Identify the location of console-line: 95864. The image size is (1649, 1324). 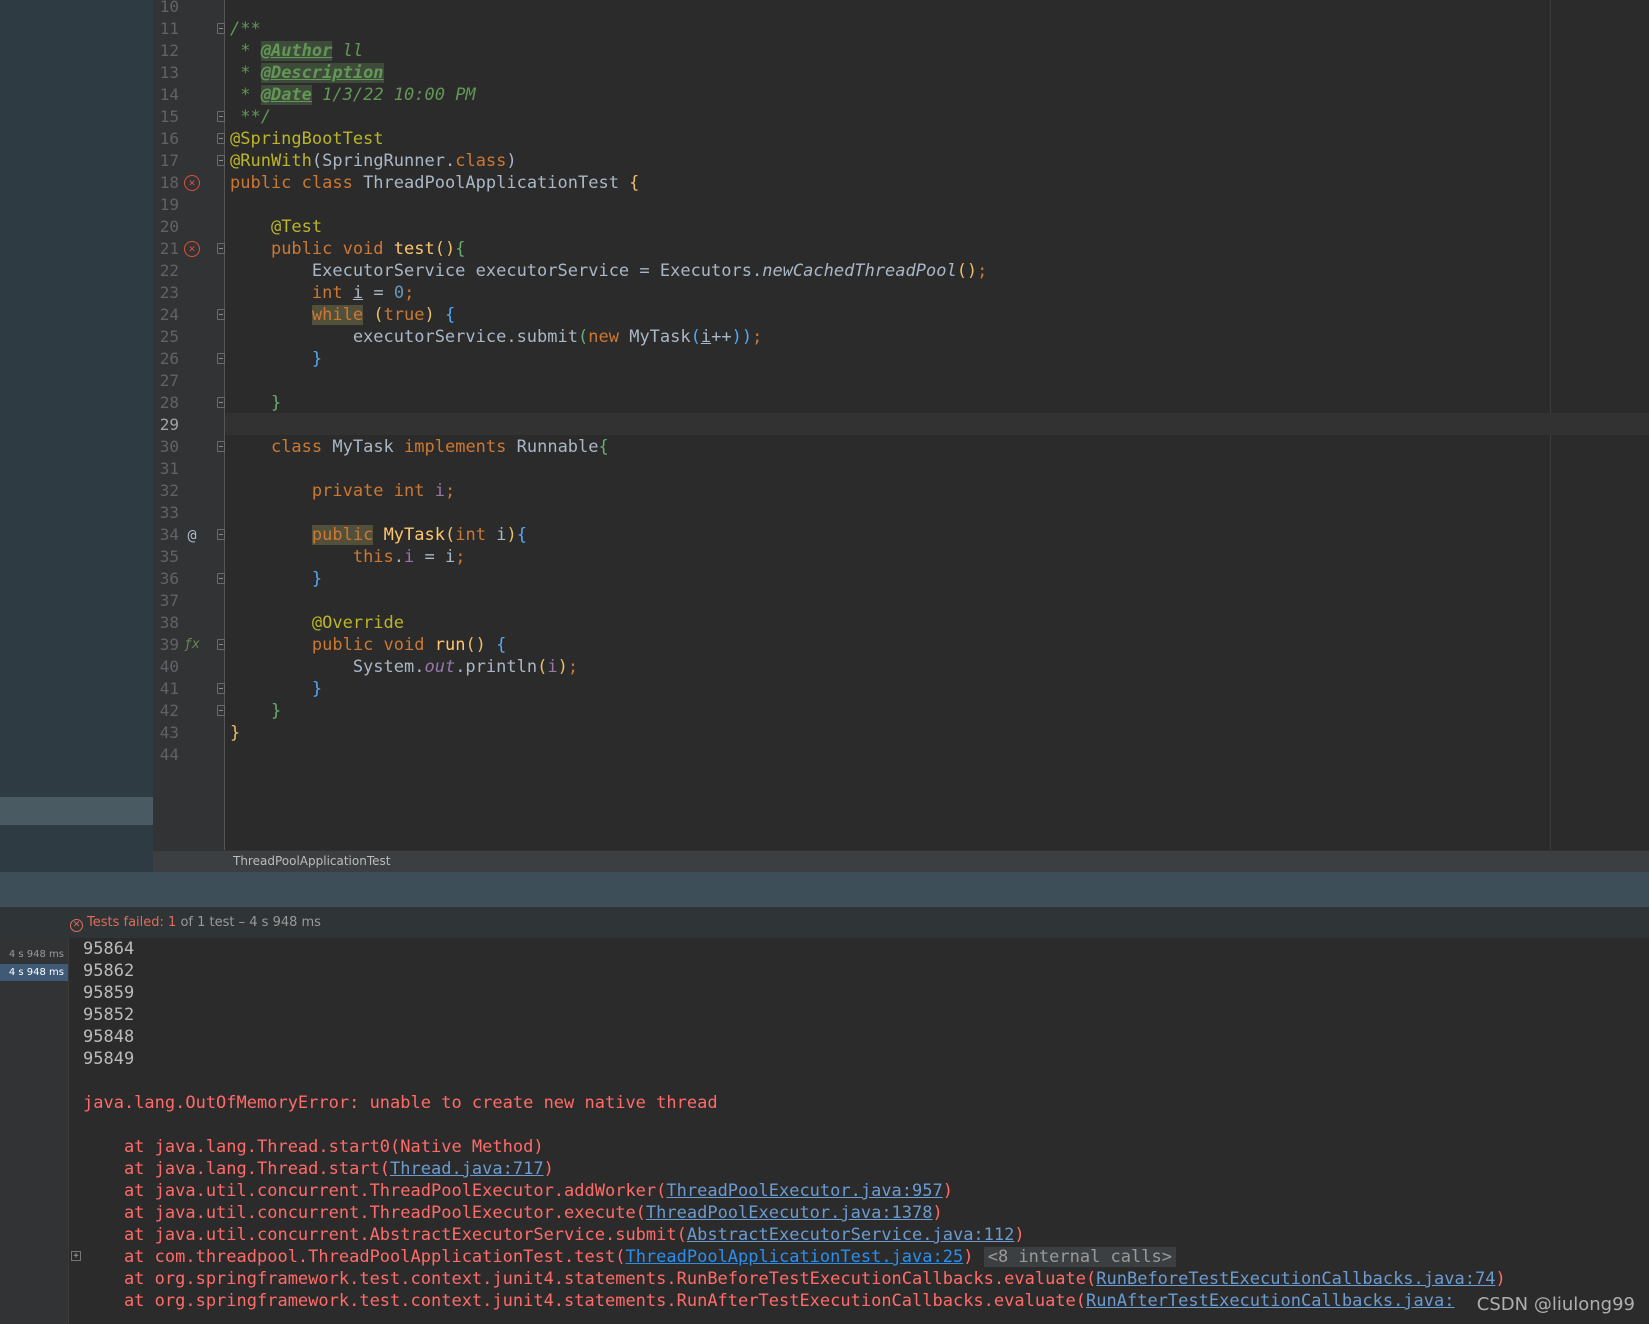
(109, 949).